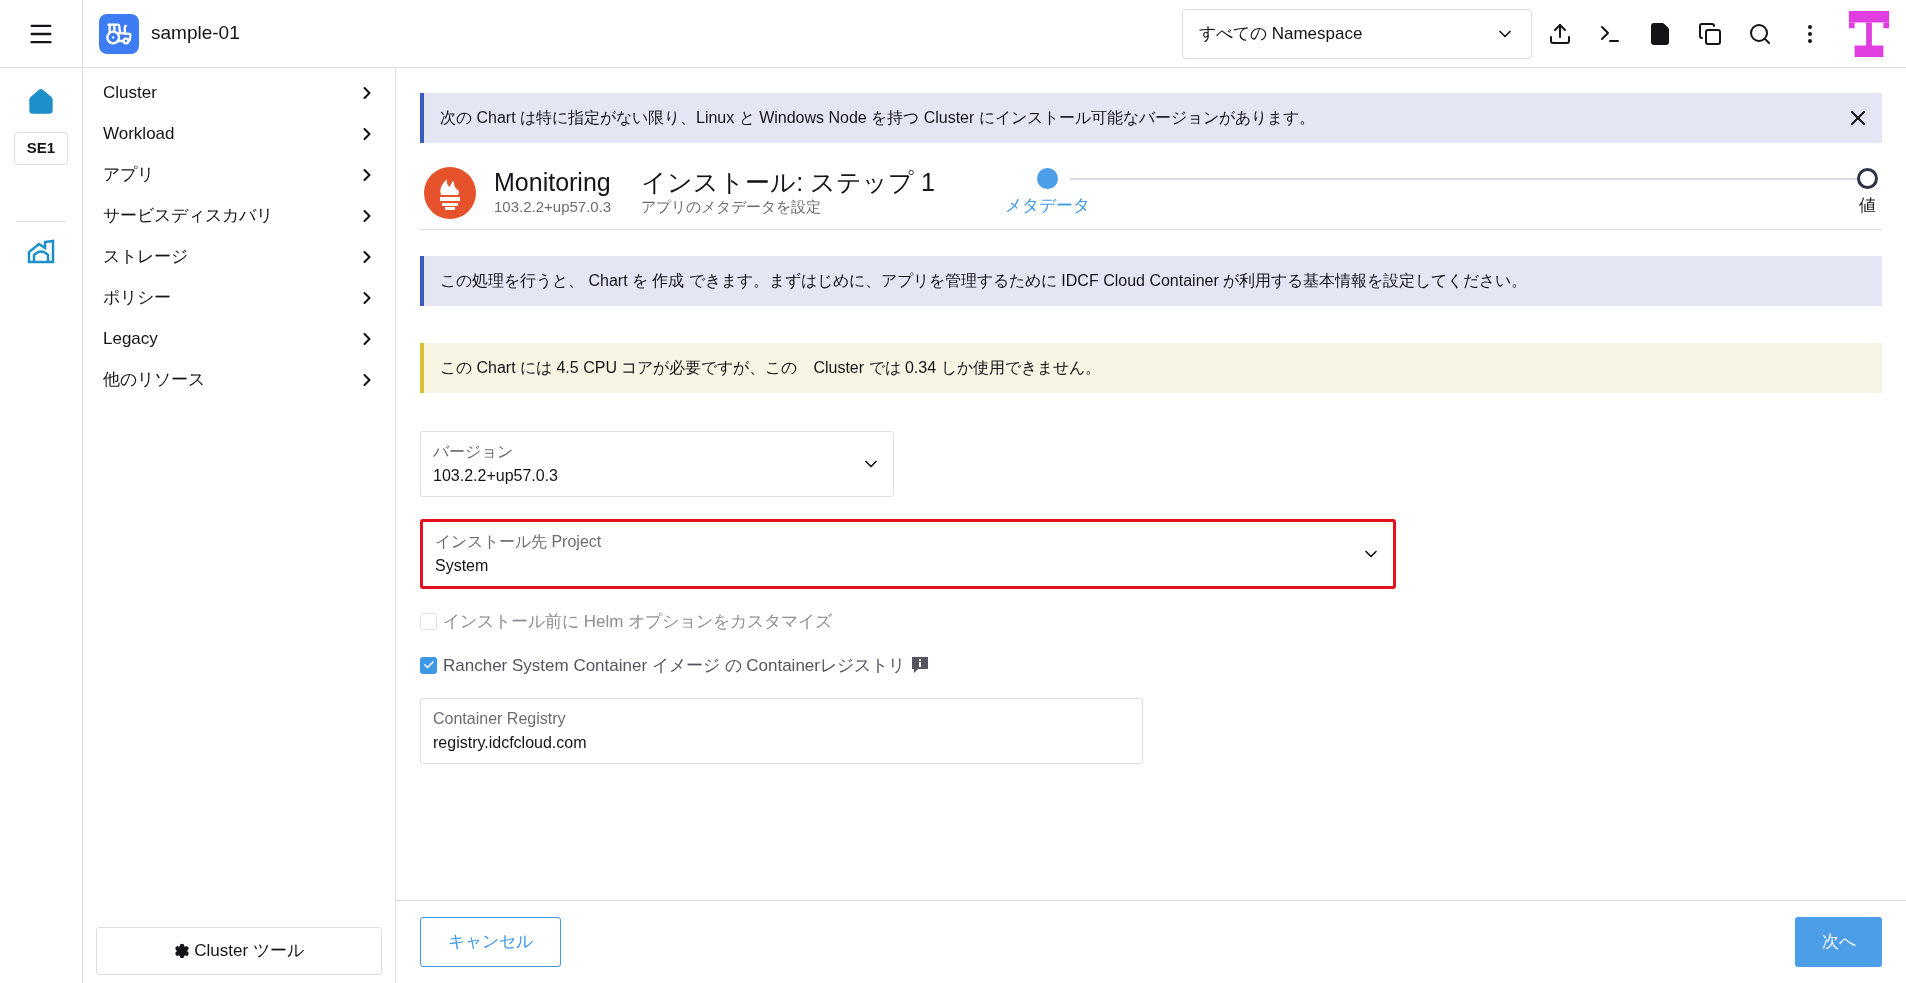 The image size is (1906, 983). What do you see at coordinates (638, 622) in the screenshot?
I see `checkbox-label: インストール前に Helm オプションをカスタマイズ` at bounding box center [638, 622].